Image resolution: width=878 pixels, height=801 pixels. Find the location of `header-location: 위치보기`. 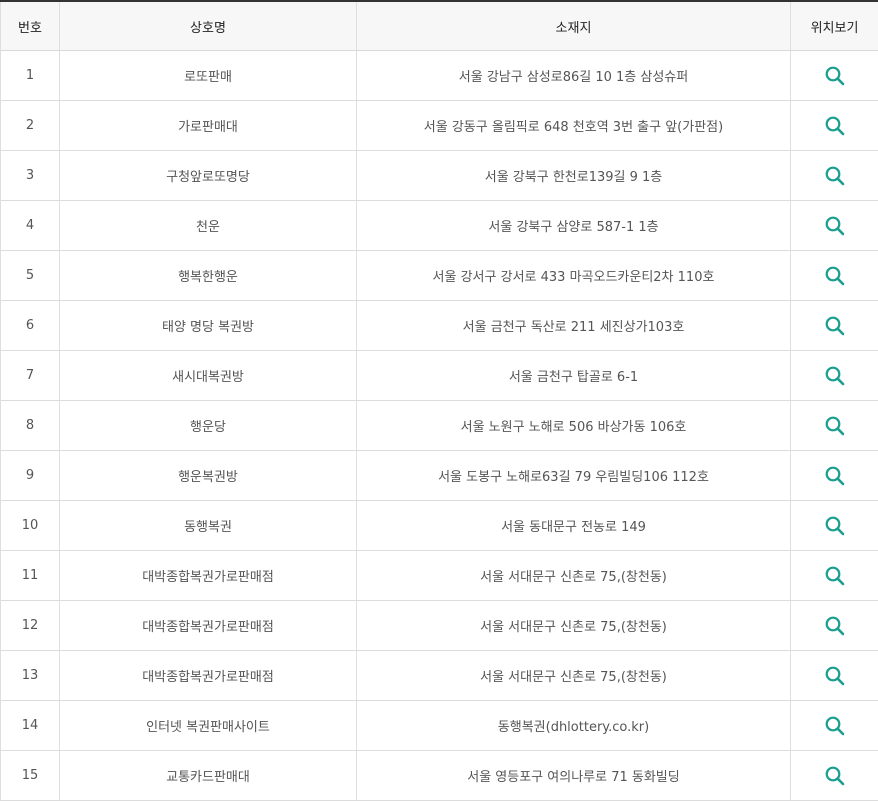

header-location: 위치보기 is located at coordinates (834, 26).